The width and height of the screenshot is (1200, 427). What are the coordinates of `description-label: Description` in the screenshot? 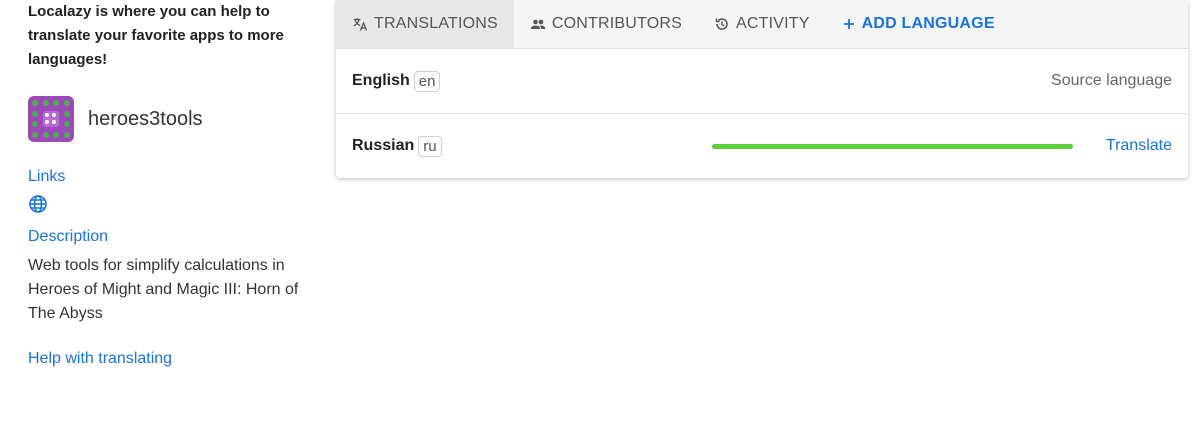 It's located at (68, 236).